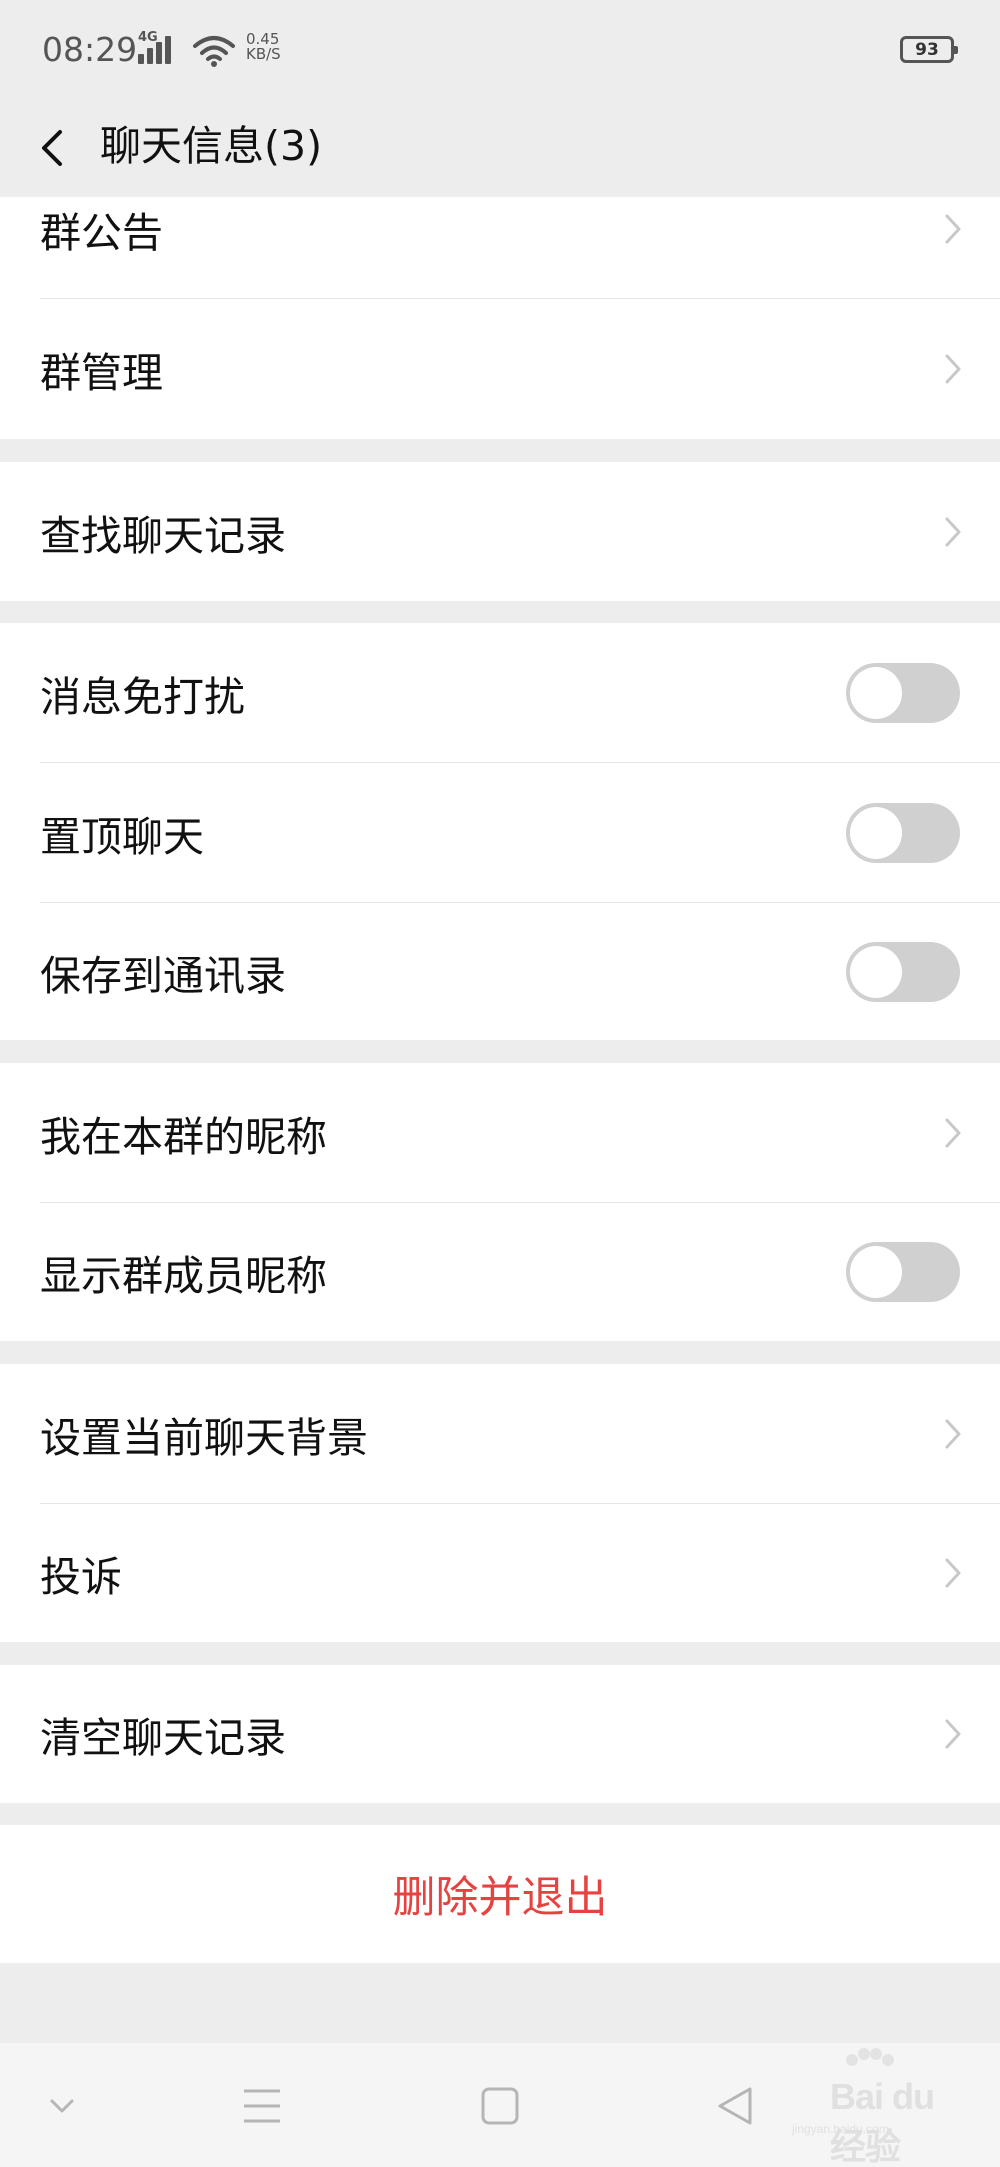 This screenshot has width=1000, height=2167. I want to click on settings-group-search: 查找聊天记录, so click(500, 531).